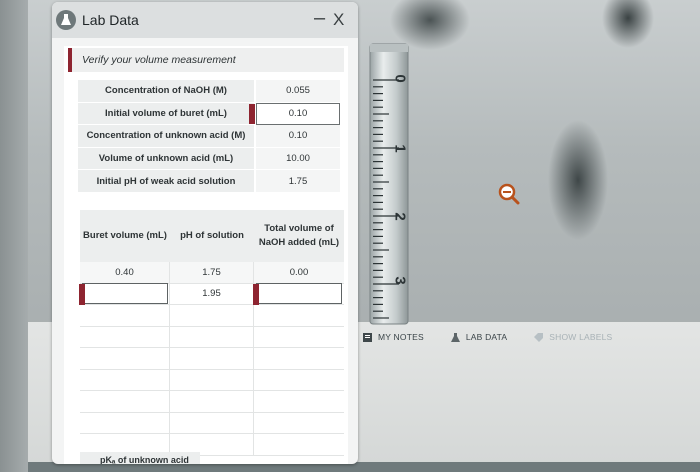  I want to click on window-title-bar: Lab Data – X, so click(205, 20).